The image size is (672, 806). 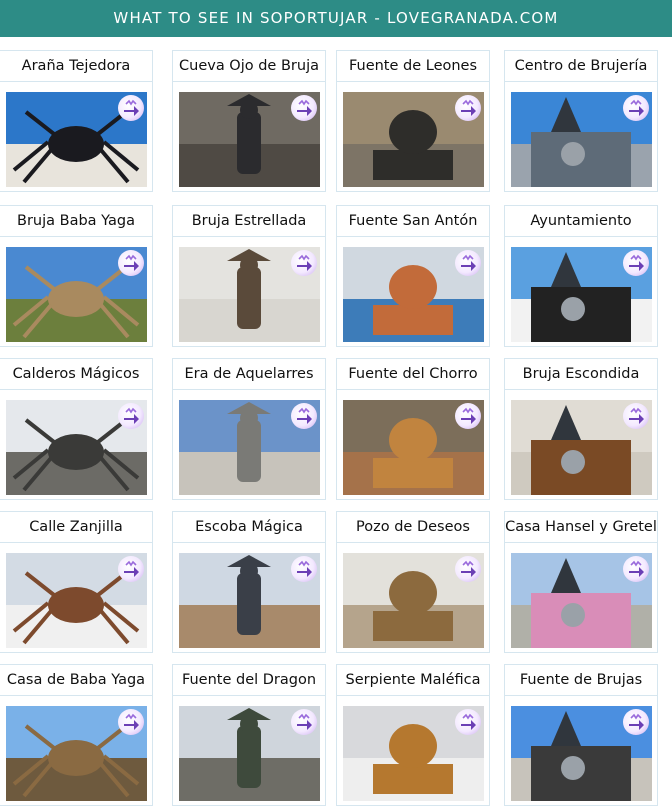 What do you see at coordinates (249, 680) in the screenshot?
I see `attraction-title: Fuente del Dragon` at bounding box center [249, 680].